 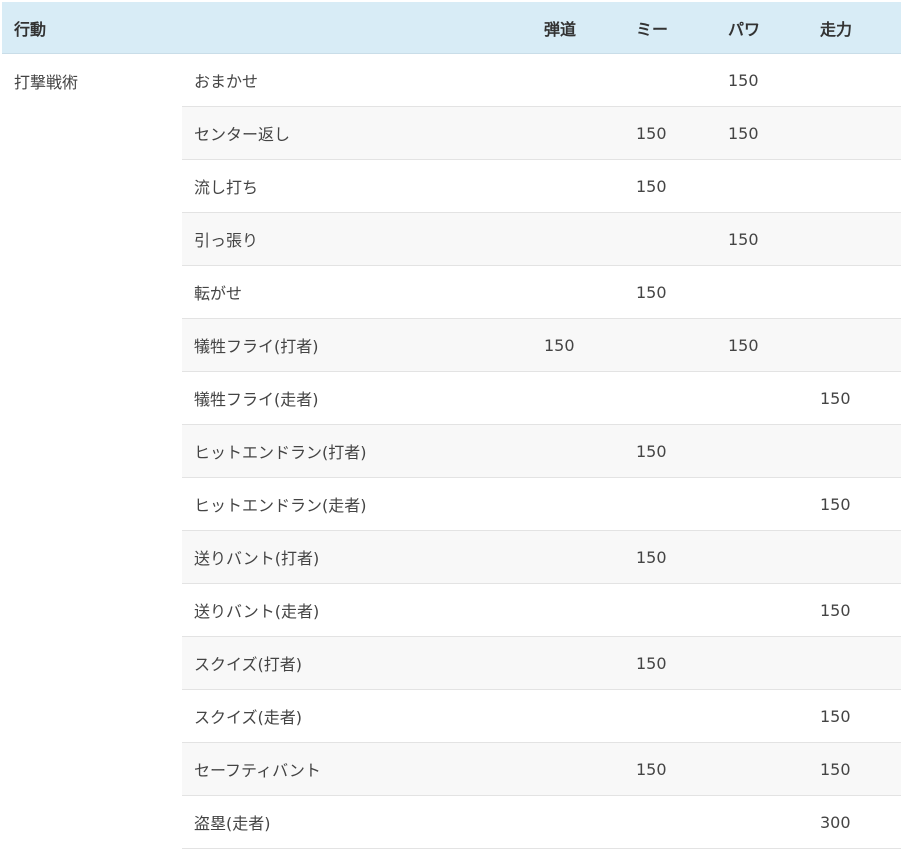 I want to click on header-speed: 走力, so click(x=854, y=28).